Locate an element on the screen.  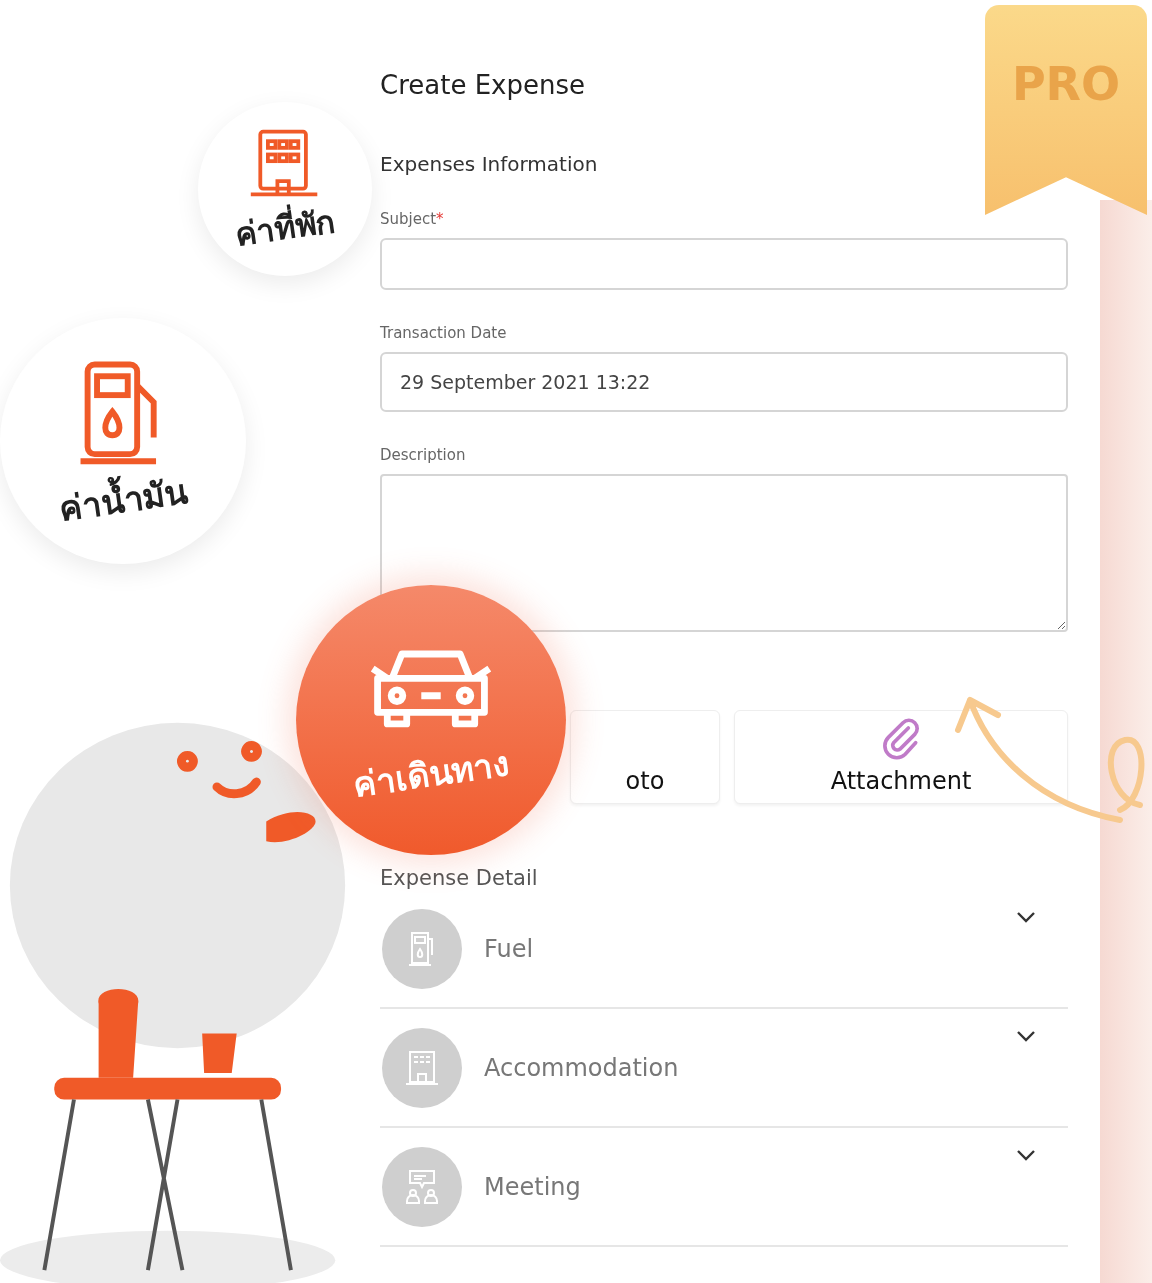
badge-label: ค่าที่พัก is located at coordinates (285, 228).